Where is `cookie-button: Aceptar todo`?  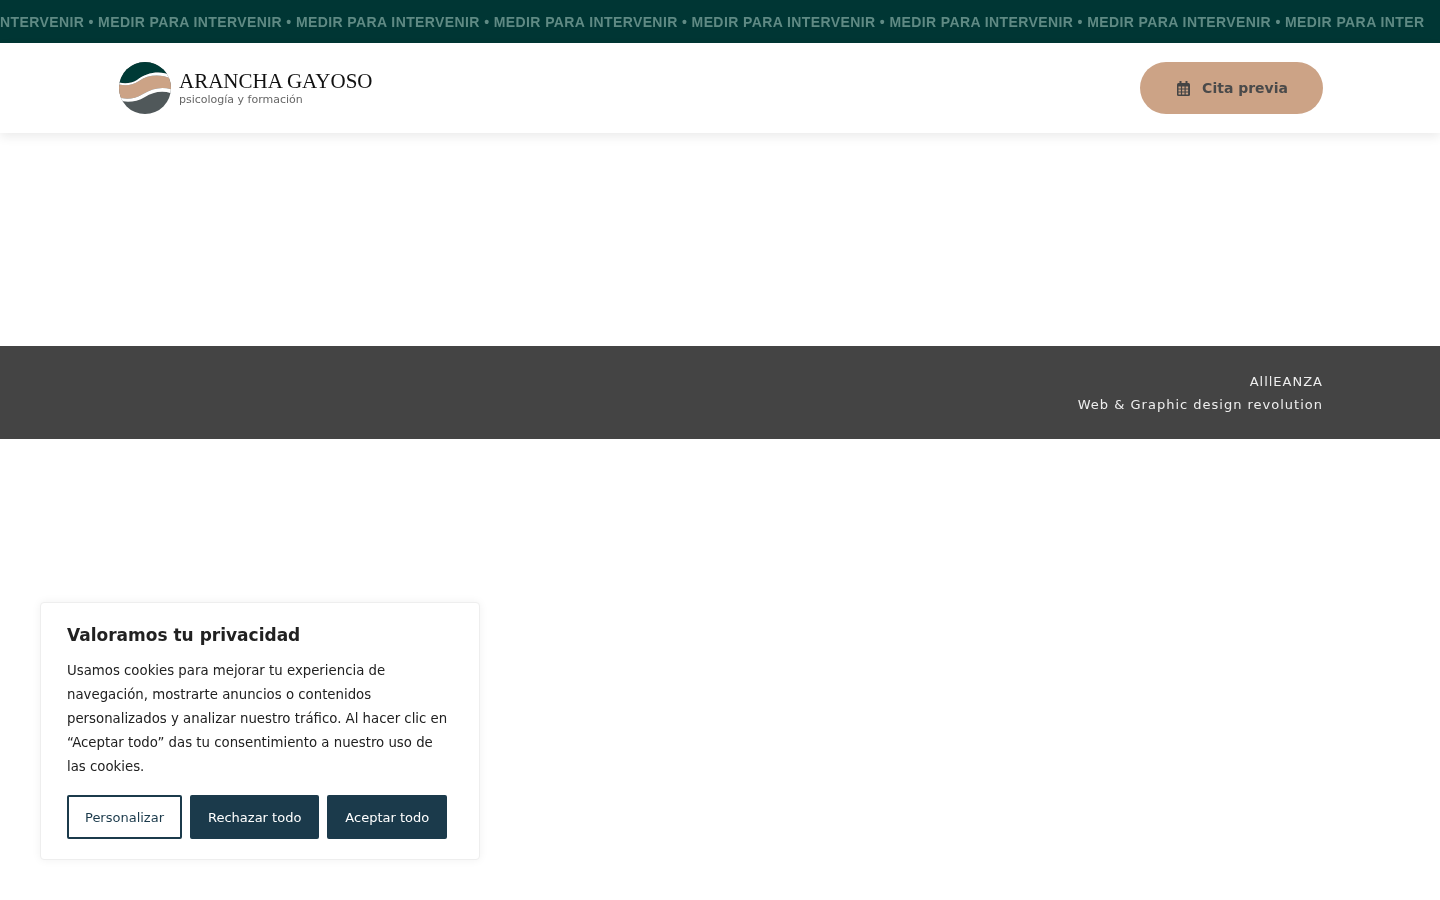
cookie-button: Aceptar todo is located at coordinates (387, 817).